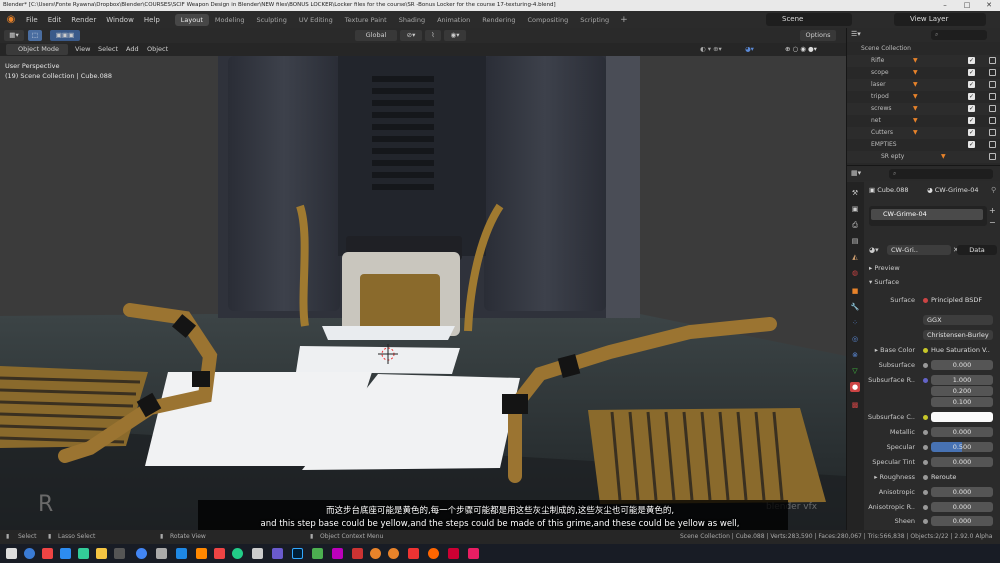 This screenshot has height=563, width=1000. Describe the element at coordinates (891, 350) in the screenshot. I see `base-color-label: ▸ Base Color` at that location.